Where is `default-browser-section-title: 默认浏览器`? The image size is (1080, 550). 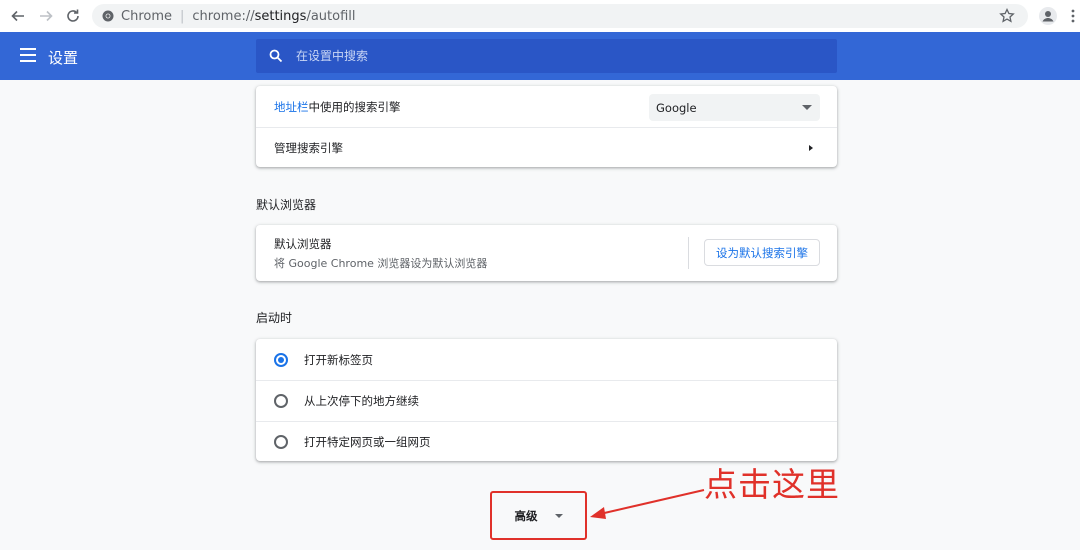
default-browser-section-title: 默认浏览器 is located at coordinates (286, 205).